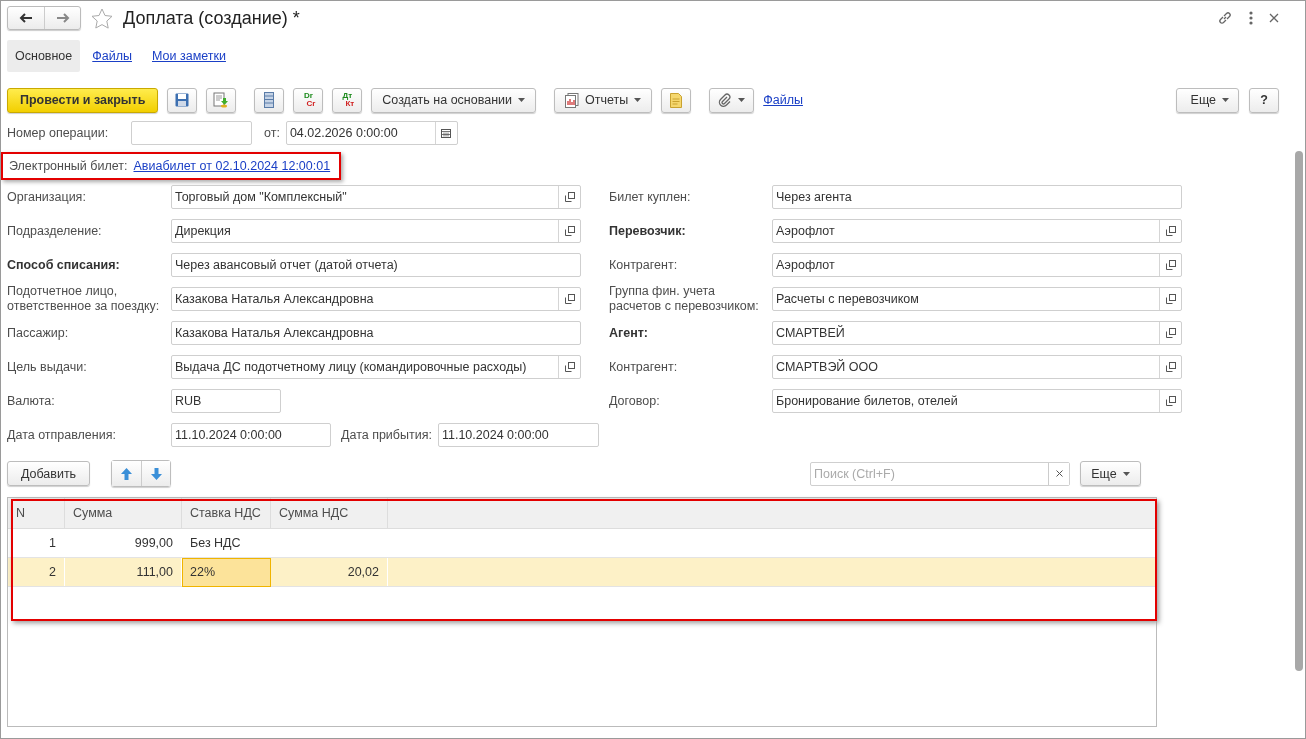 The image size is (1306, 739). I want to click on field-label: Цель выдачи:, so click(47, 367).